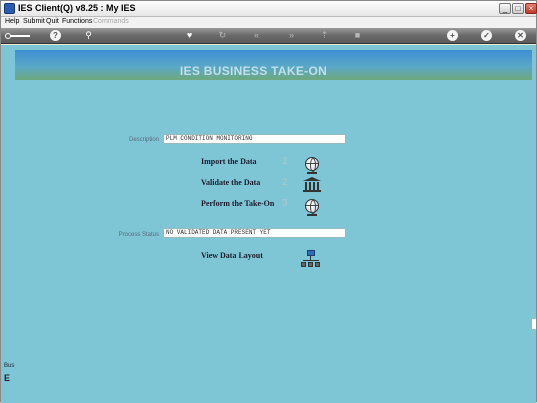 Image resolution: width=537 pixels, height=403 pixels. Describe the element at coordinates (88, 35) in the screenshot. I see `search-icon: ⚲` at that location.